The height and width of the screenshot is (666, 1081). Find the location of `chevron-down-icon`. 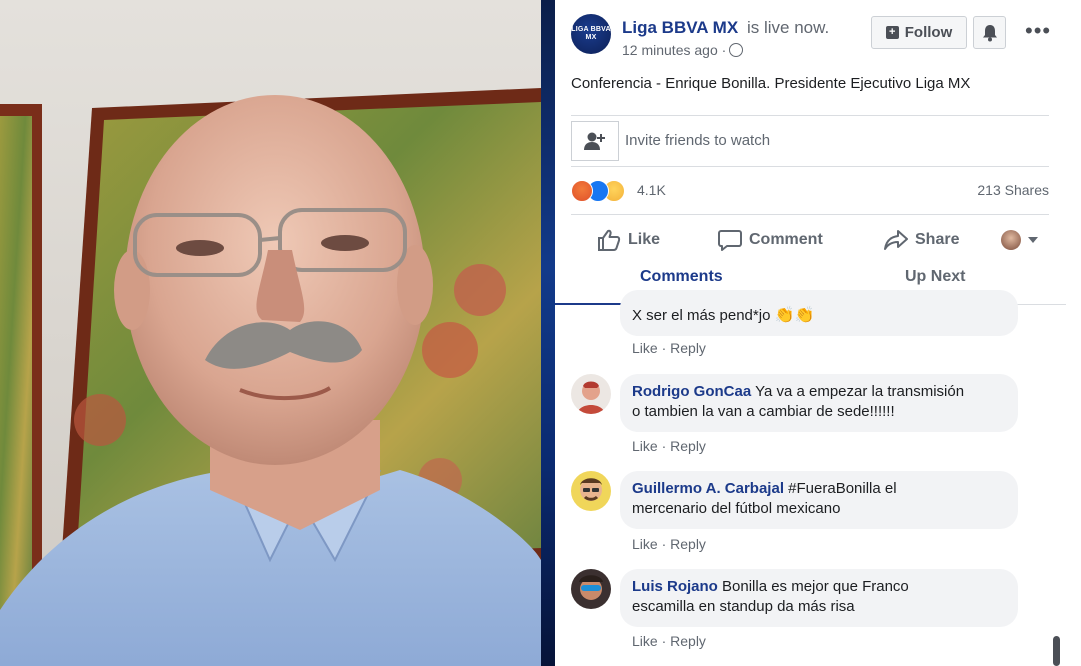

chevron-down-icon is located at coordinates (1033, 240).